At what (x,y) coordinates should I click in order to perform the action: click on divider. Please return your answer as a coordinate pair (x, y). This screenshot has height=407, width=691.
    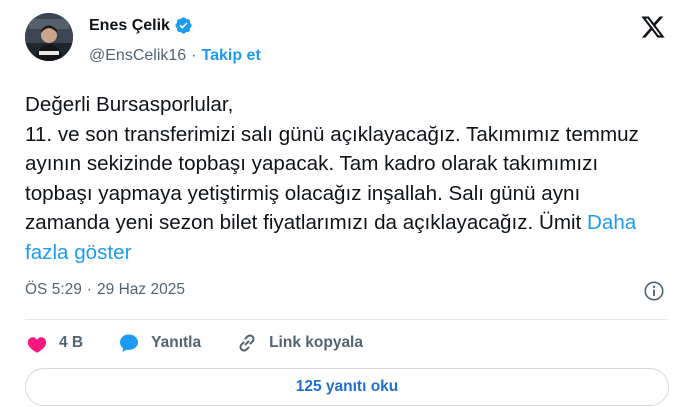
    Looking at the image, I should click on (346, 319).